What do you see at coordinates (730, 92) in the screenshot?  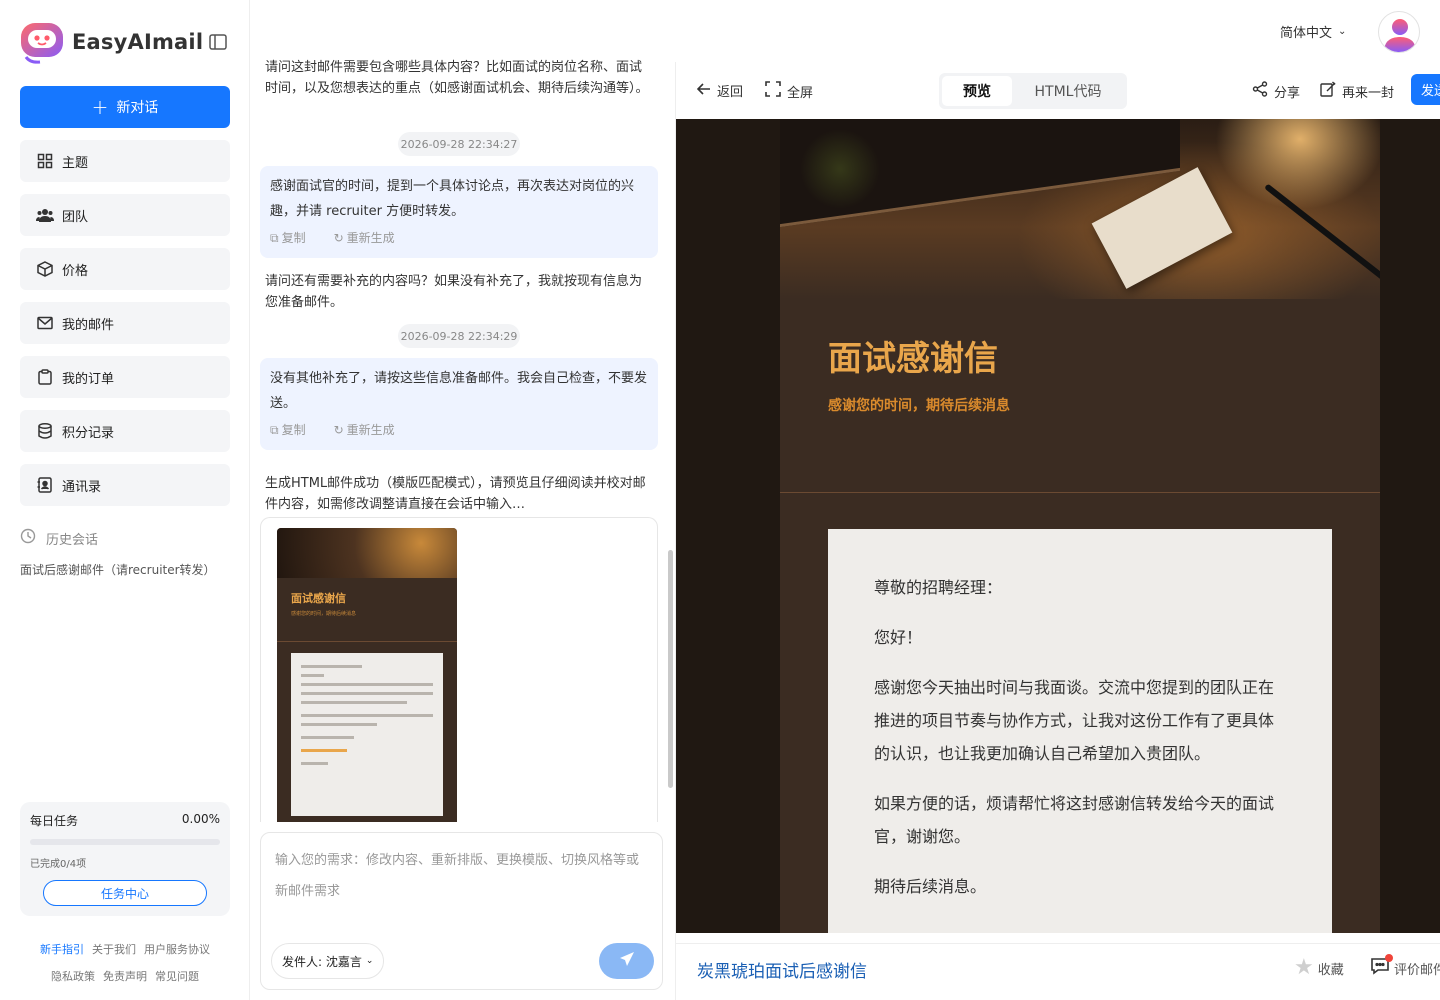 I see `back-label: 返回` at bounding box center [730, 92].